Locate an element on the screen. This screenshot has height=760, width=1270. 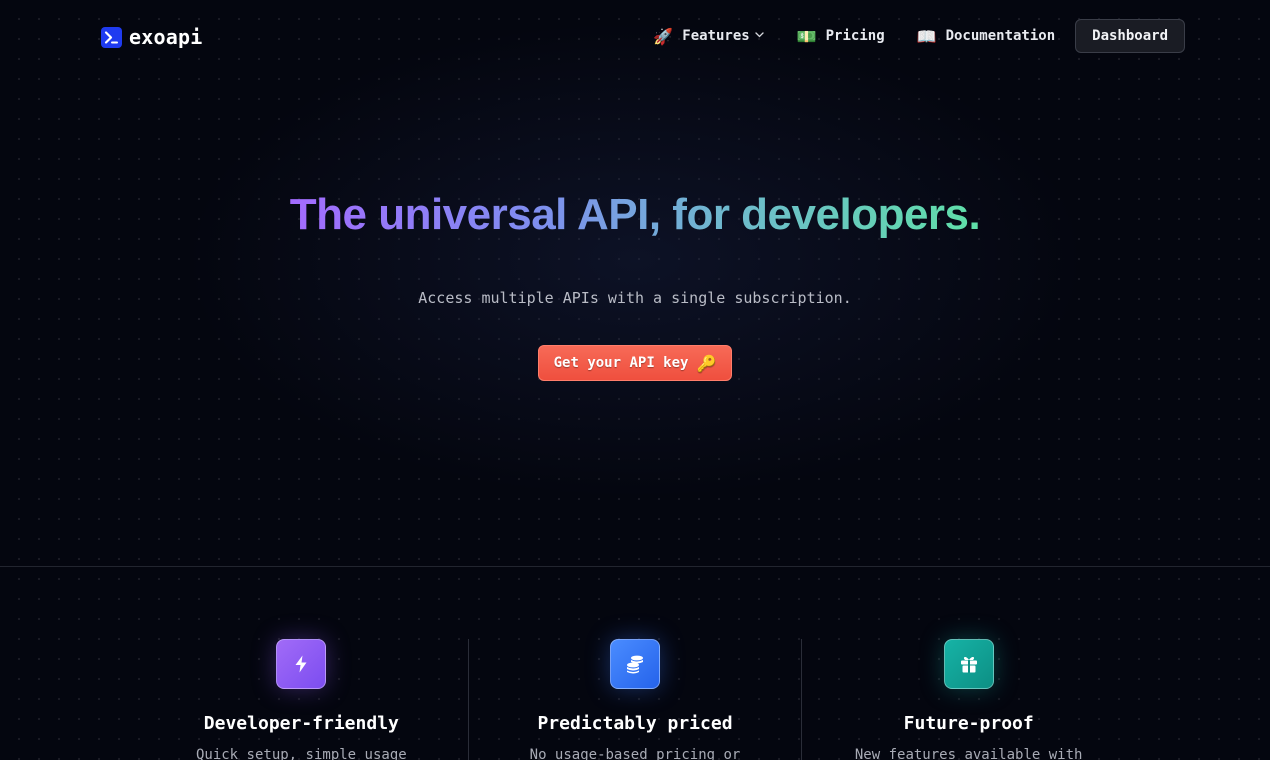
nav-pricing-label: Pricing is located at coordinates (855, 36).